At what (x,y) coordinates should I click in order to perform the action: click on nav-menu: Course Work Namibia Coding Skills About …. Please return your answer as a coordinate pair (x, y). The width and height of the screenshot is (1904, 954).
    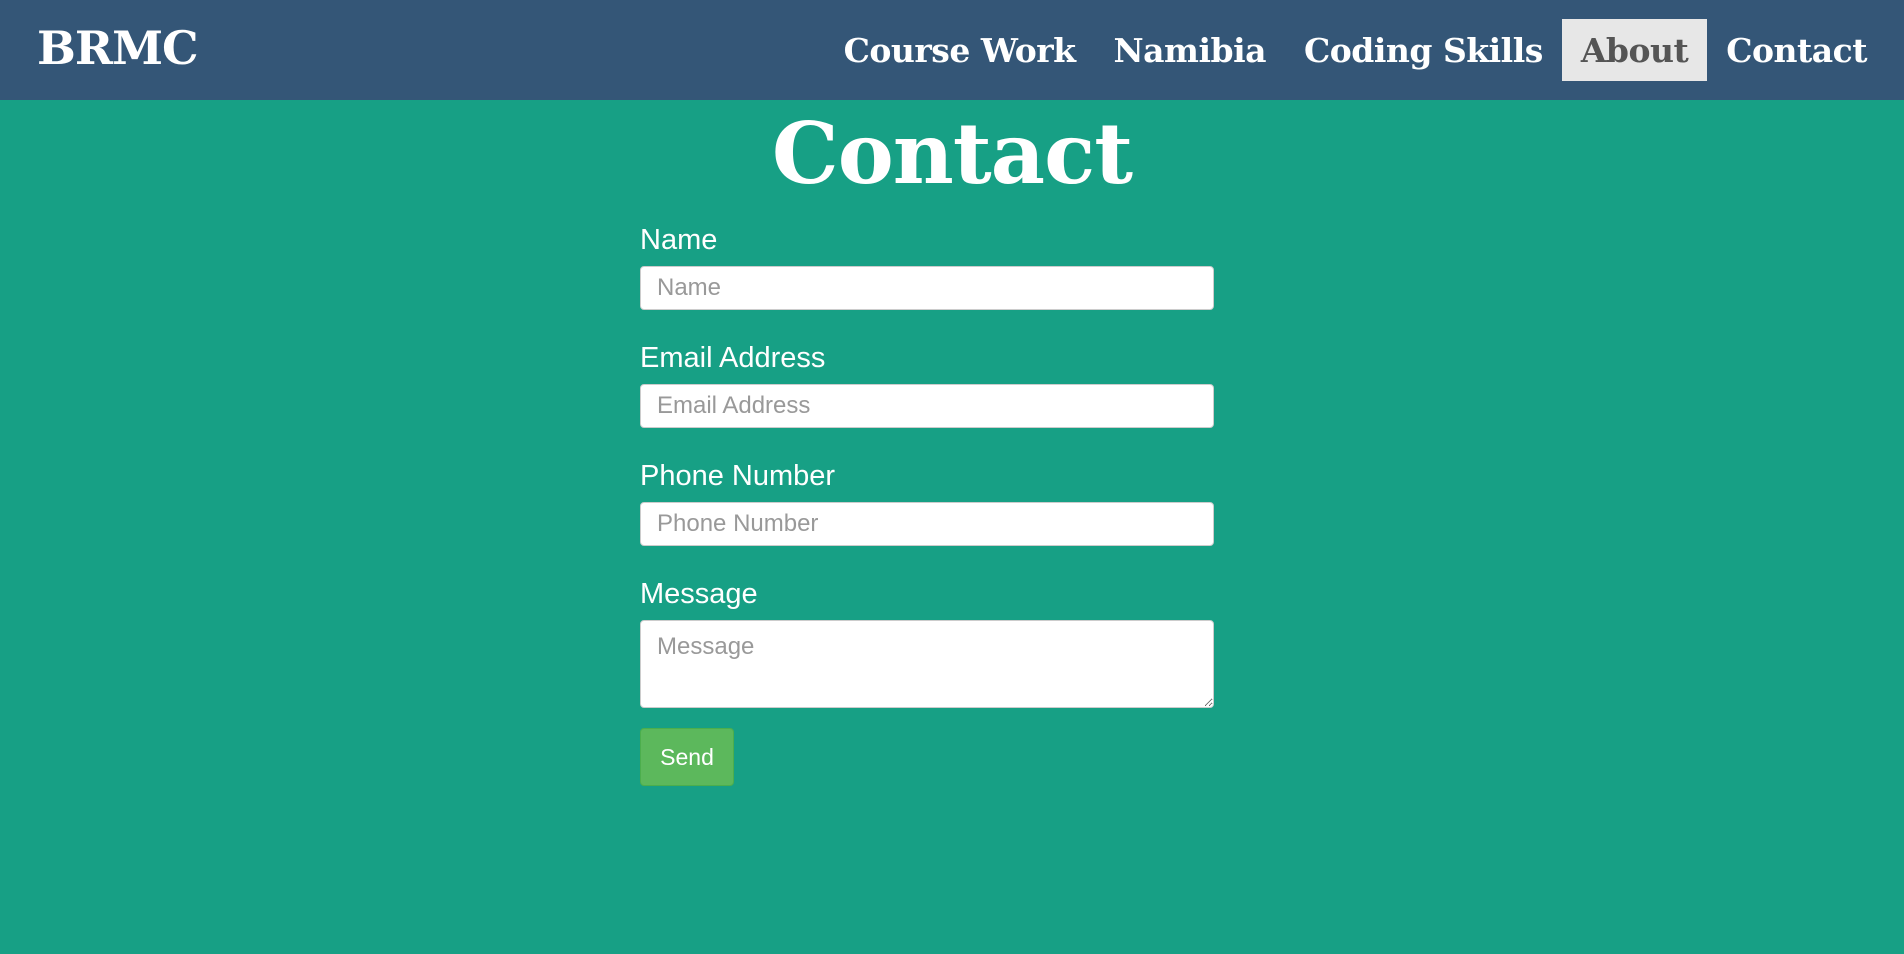
    Looking at the image, I should click on (1355, 50).